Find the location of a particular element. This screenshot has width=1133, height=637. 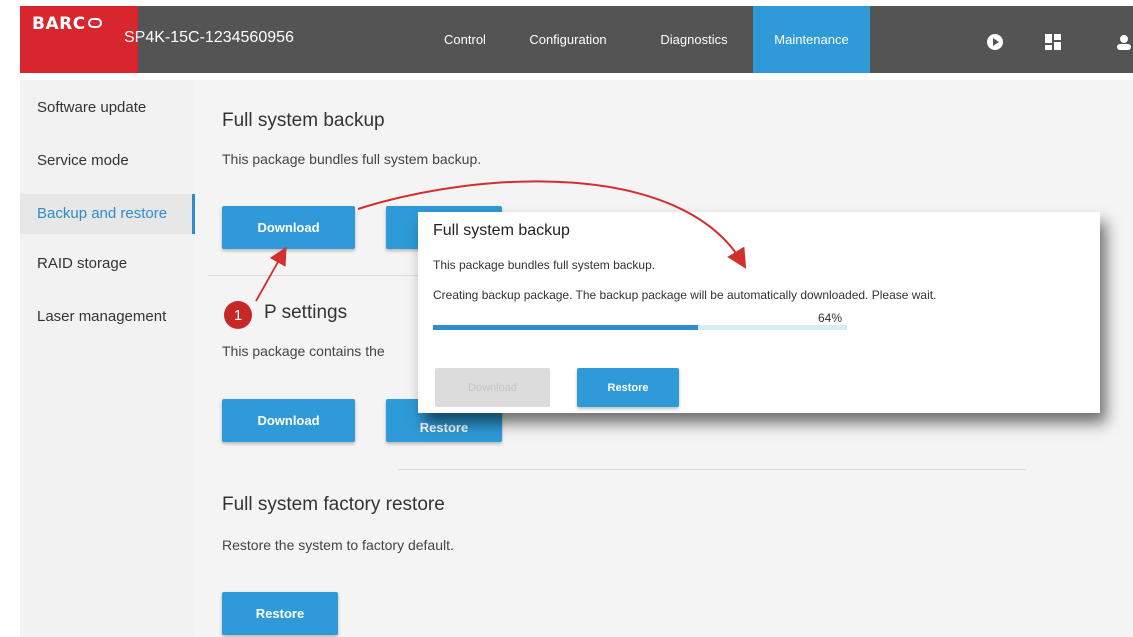

callout-badge: 1 is located at coordinates (238, 315).